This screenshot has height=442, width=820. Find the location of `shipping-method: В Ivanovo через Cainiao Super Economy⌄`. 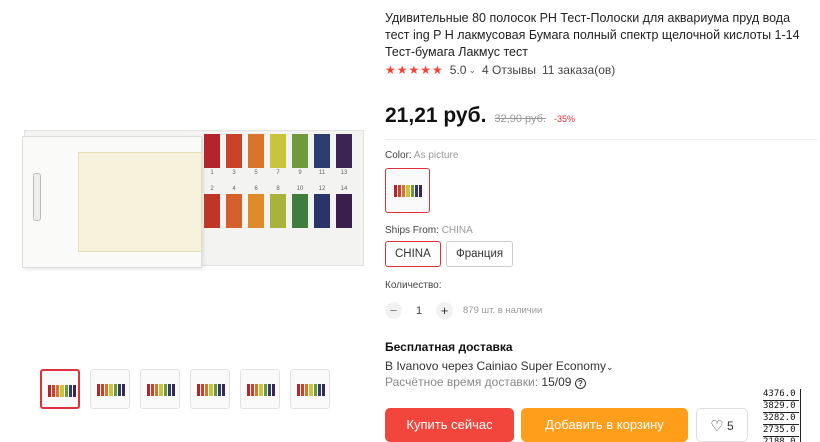

shipping-method: В Ivanovo через Cainiao Super Economy⌄ is located at coordinates (499, 366).